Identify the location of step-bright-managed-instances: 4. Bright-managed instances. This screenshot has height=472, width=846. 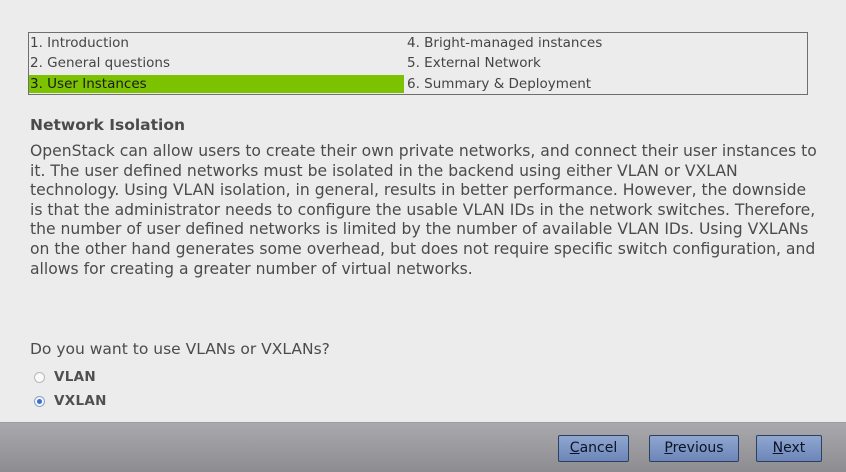
(605, 43).